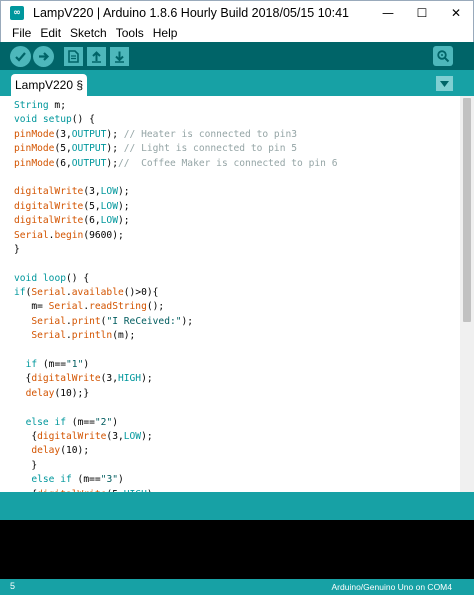  I want to click on serial-monitor-button, so click(443, 56).